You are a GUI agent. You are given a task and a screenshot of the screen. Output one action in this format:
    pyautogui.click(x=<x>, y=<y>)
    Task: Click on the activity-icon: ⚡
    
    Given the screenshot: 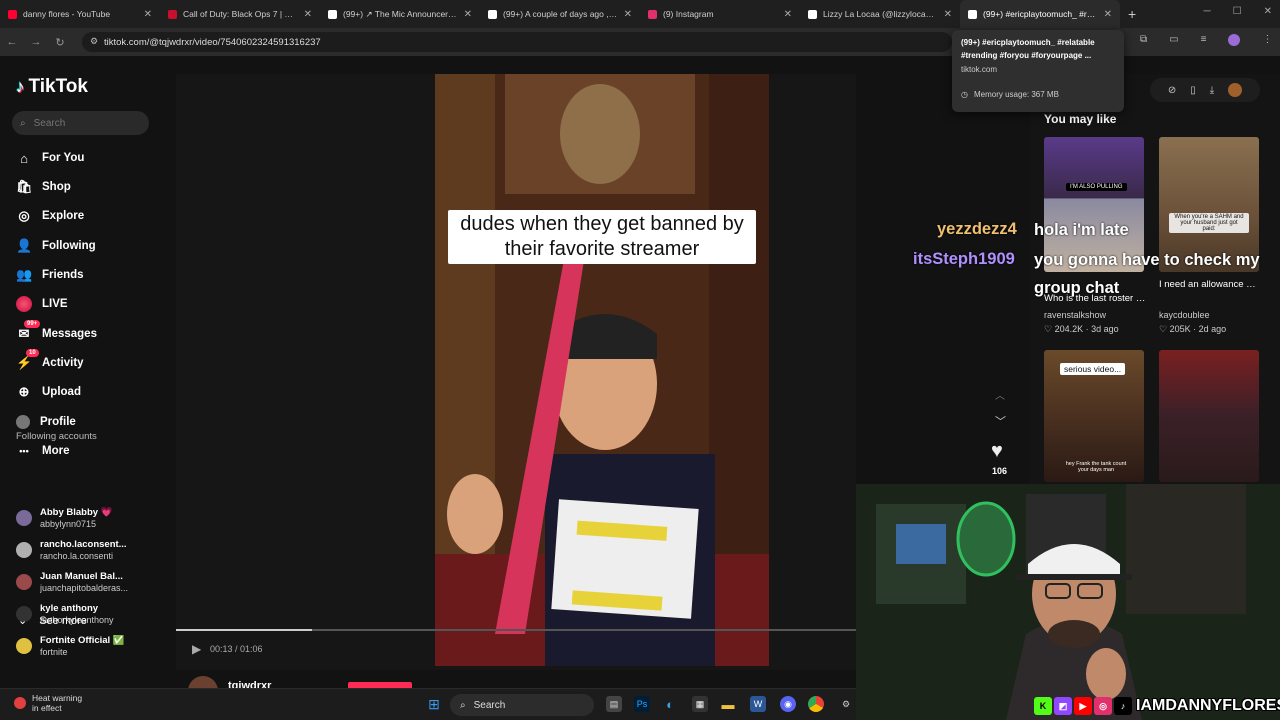 What is the action you would take?
    pyautogui.click(x=24, y=362)
    